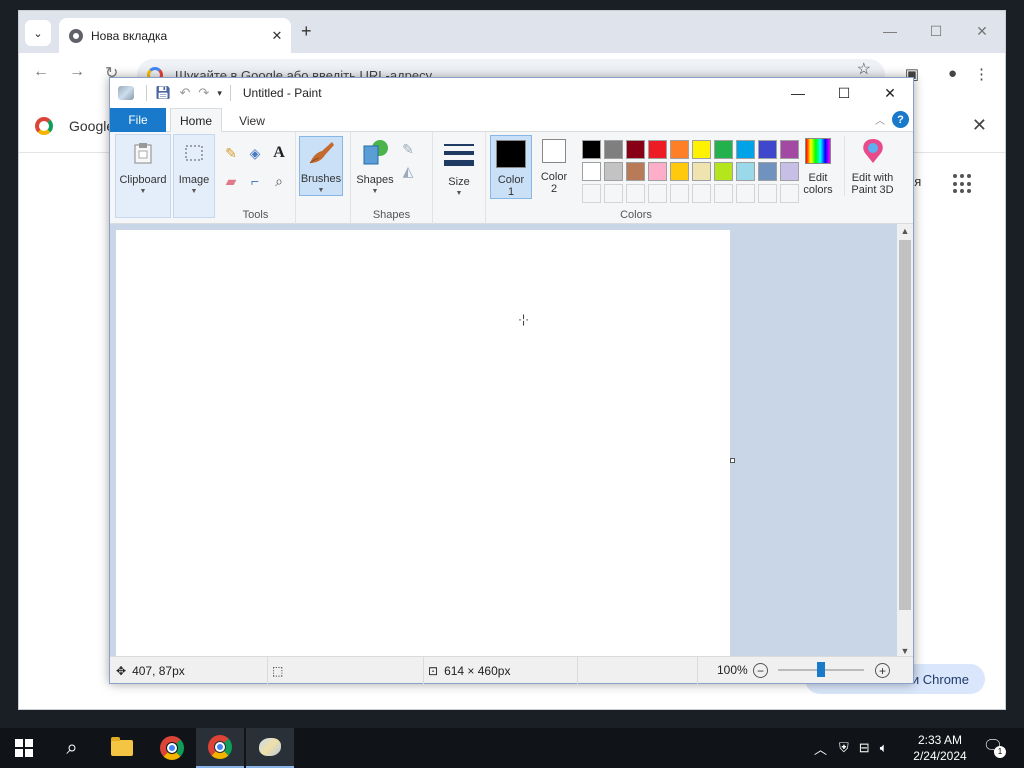 This screenshot has width=1024, height=768. What do you see at coordinates (963, 184) in the screenshot?
I see `apps-grid-icon` at bounding box center [963, 184].